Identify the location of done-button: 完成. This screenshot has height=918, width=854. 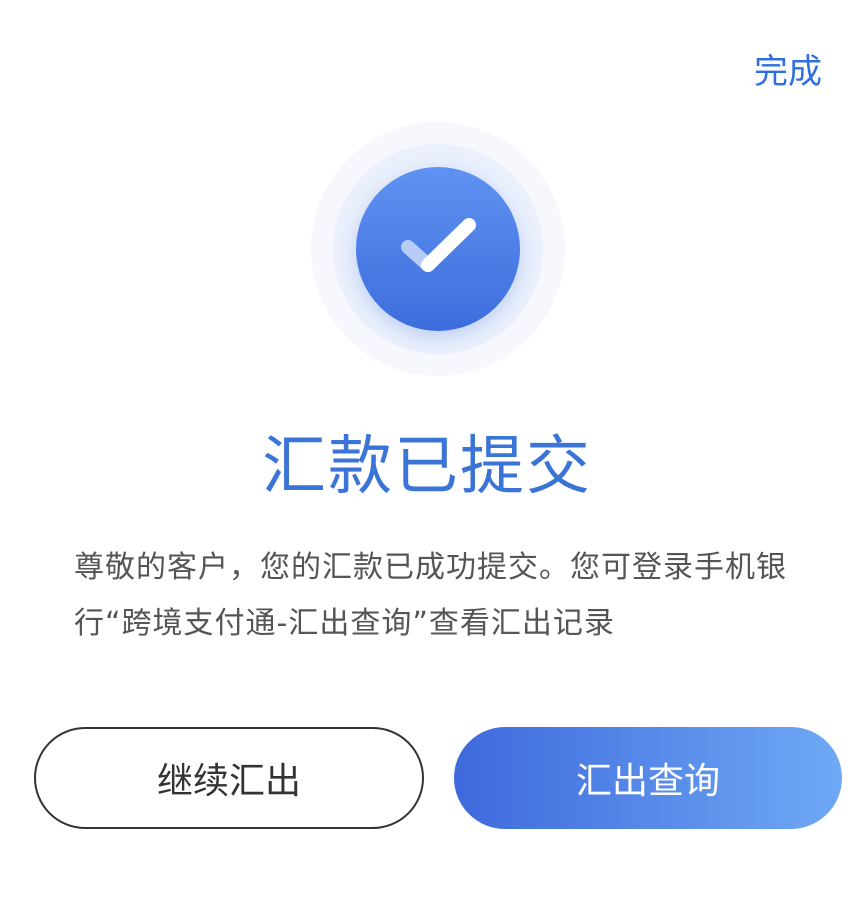
(788, 68).